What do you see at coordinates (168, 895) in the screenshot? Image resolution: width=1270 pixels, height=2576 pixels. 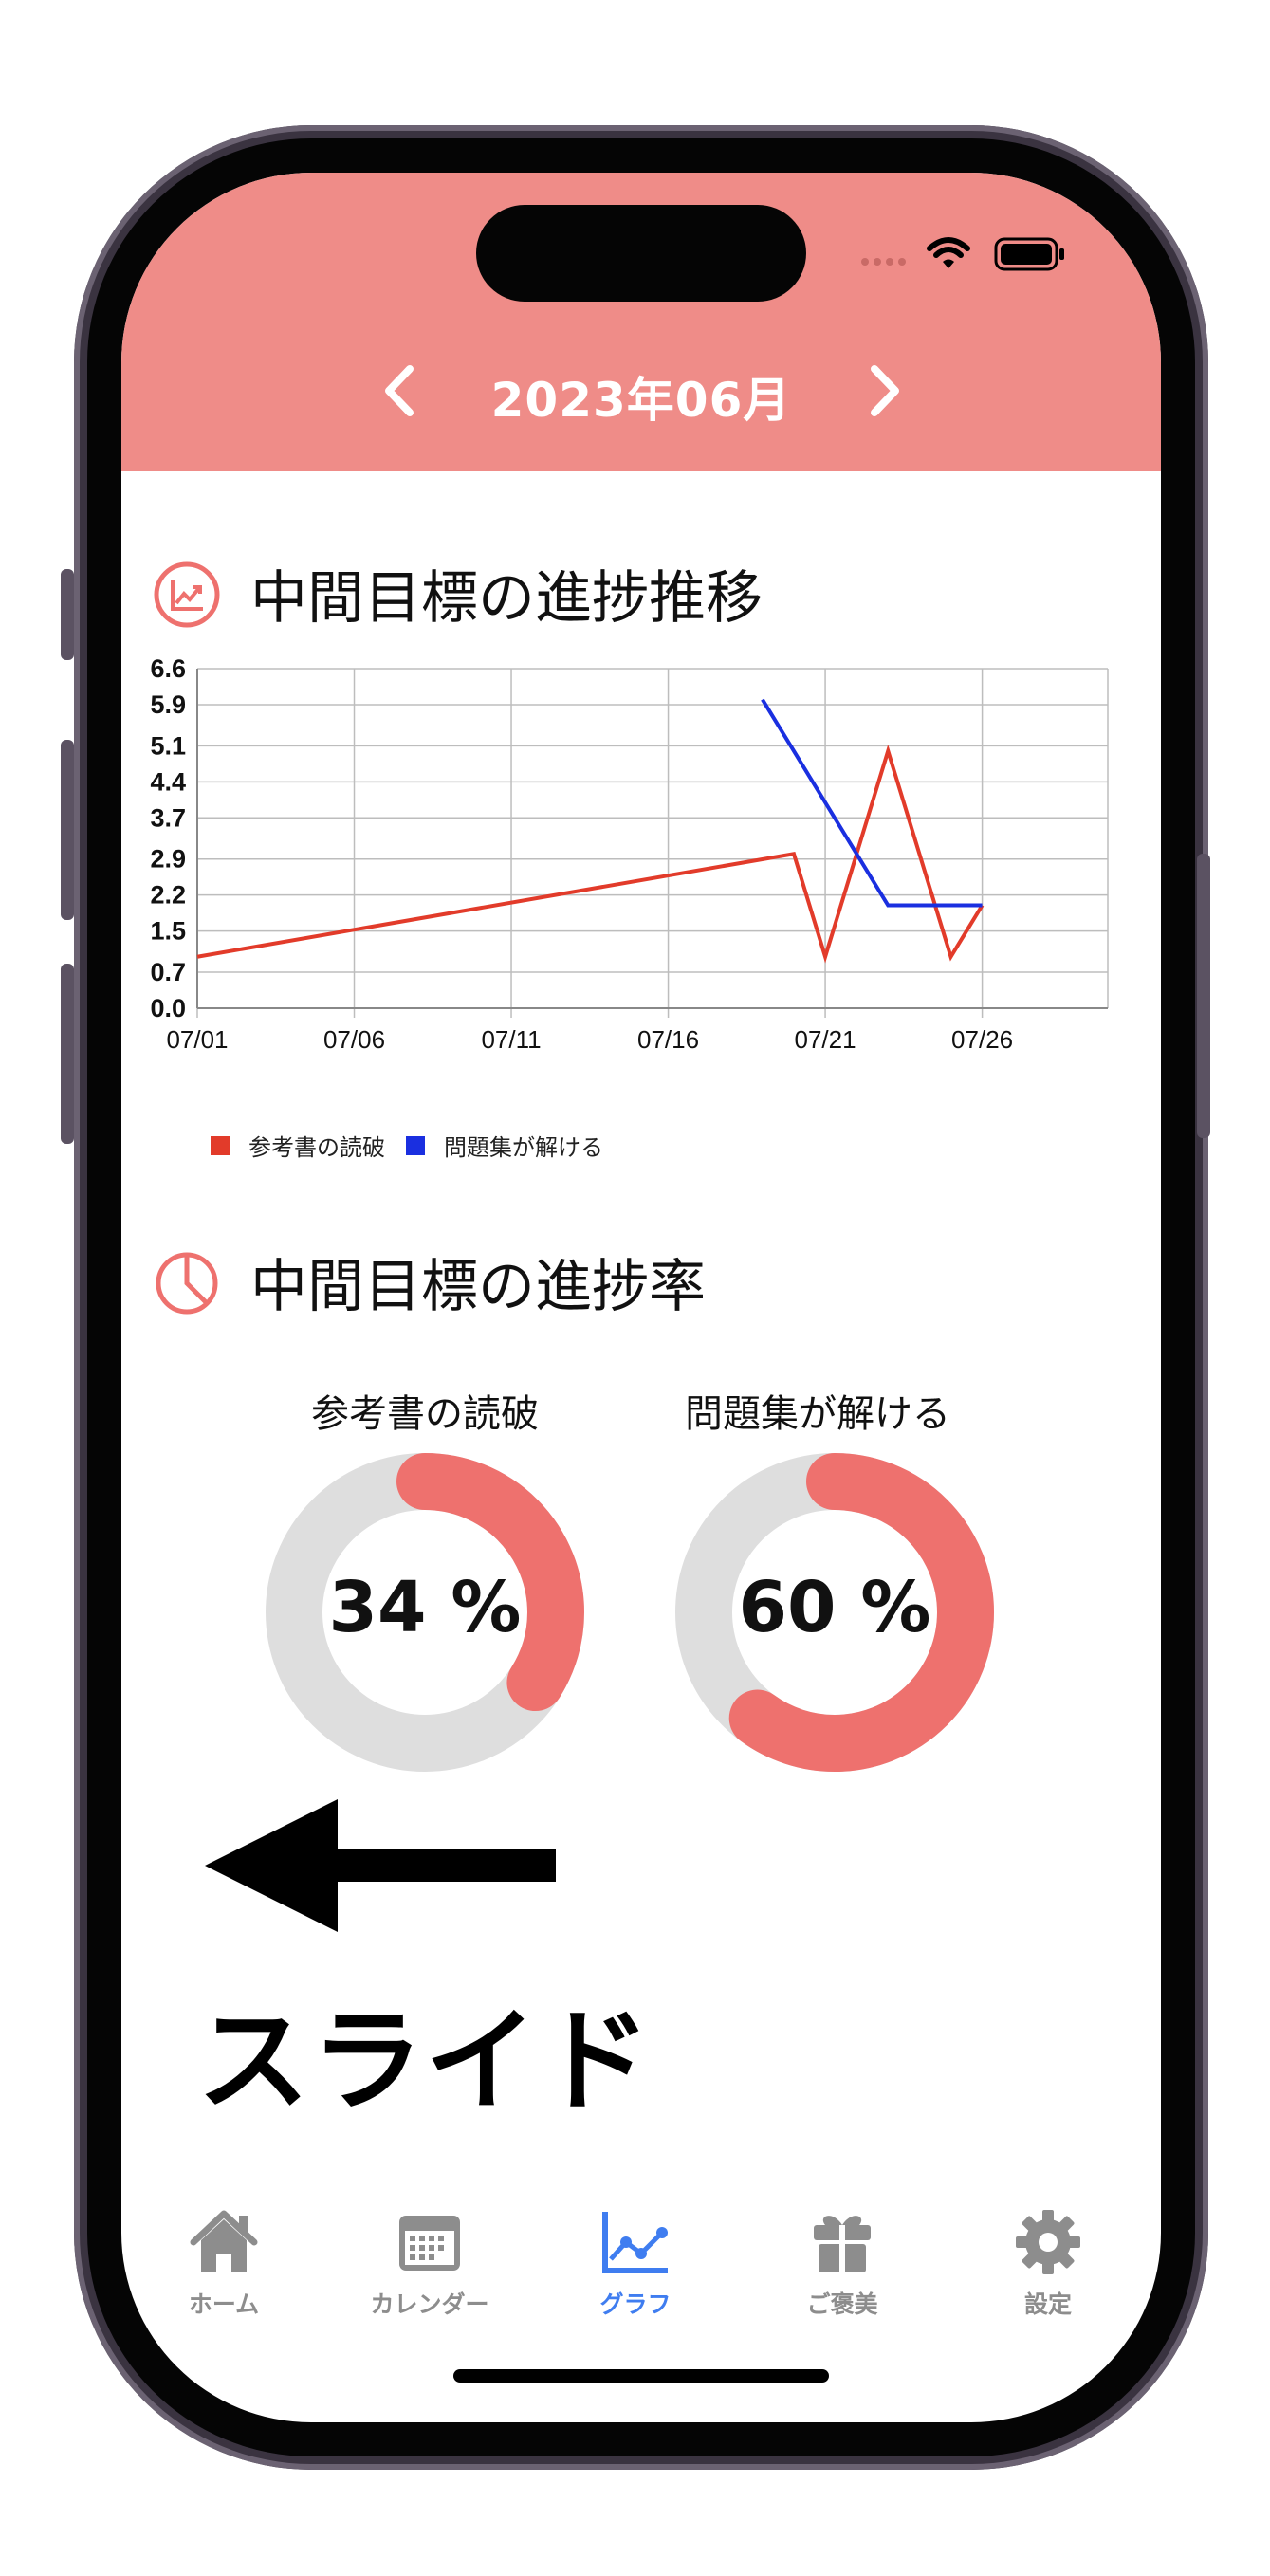 I see `y-tick-label: 2.2` at bounding box center [168, 895].